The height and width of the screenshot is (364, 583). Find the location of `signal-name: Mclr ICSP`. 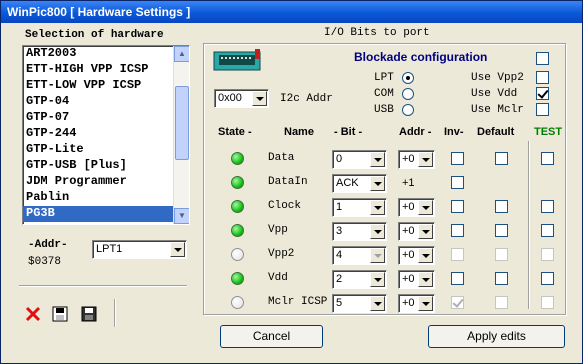

signal-name: Mclr ICSP is located at coordinates (298, 302).